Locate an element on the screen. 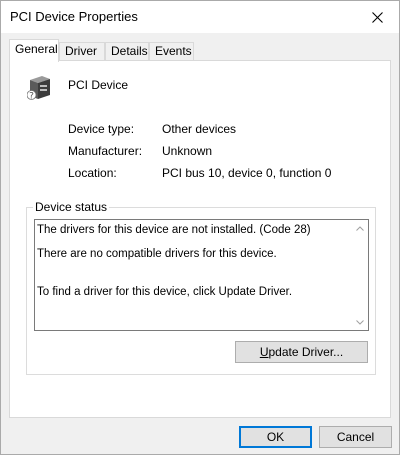  chevron-up-icon is located at coordinates (360, 228).